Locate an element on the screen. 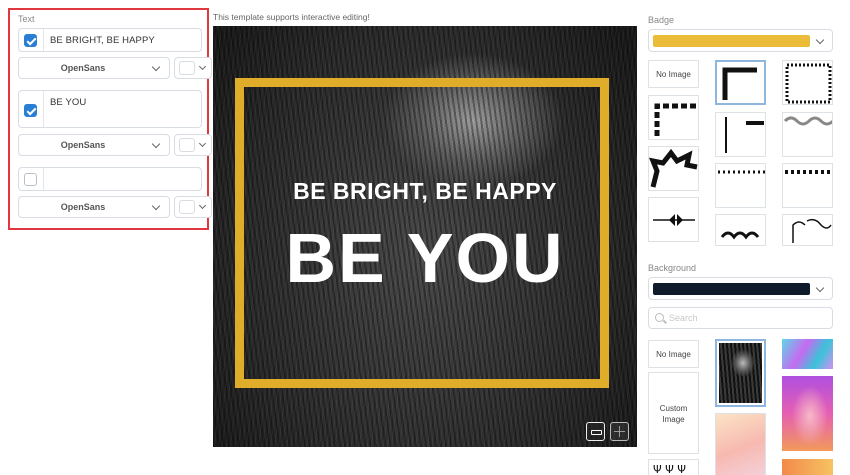 This screenshot has height=475, width=850. badge-no-image-label: No Image is located at coordinates (673, 74).